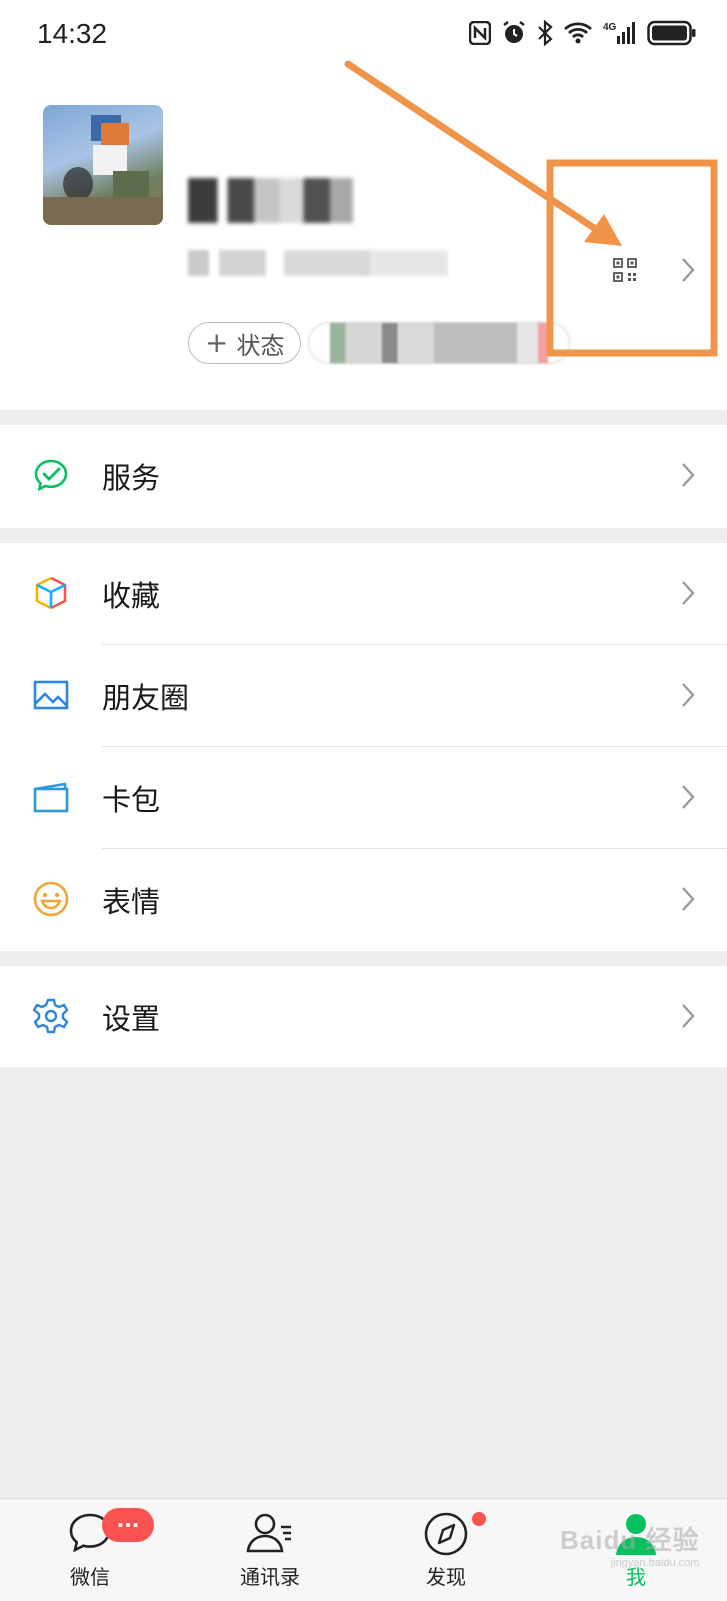  I want to click on battery-icon, so click(671, 33).